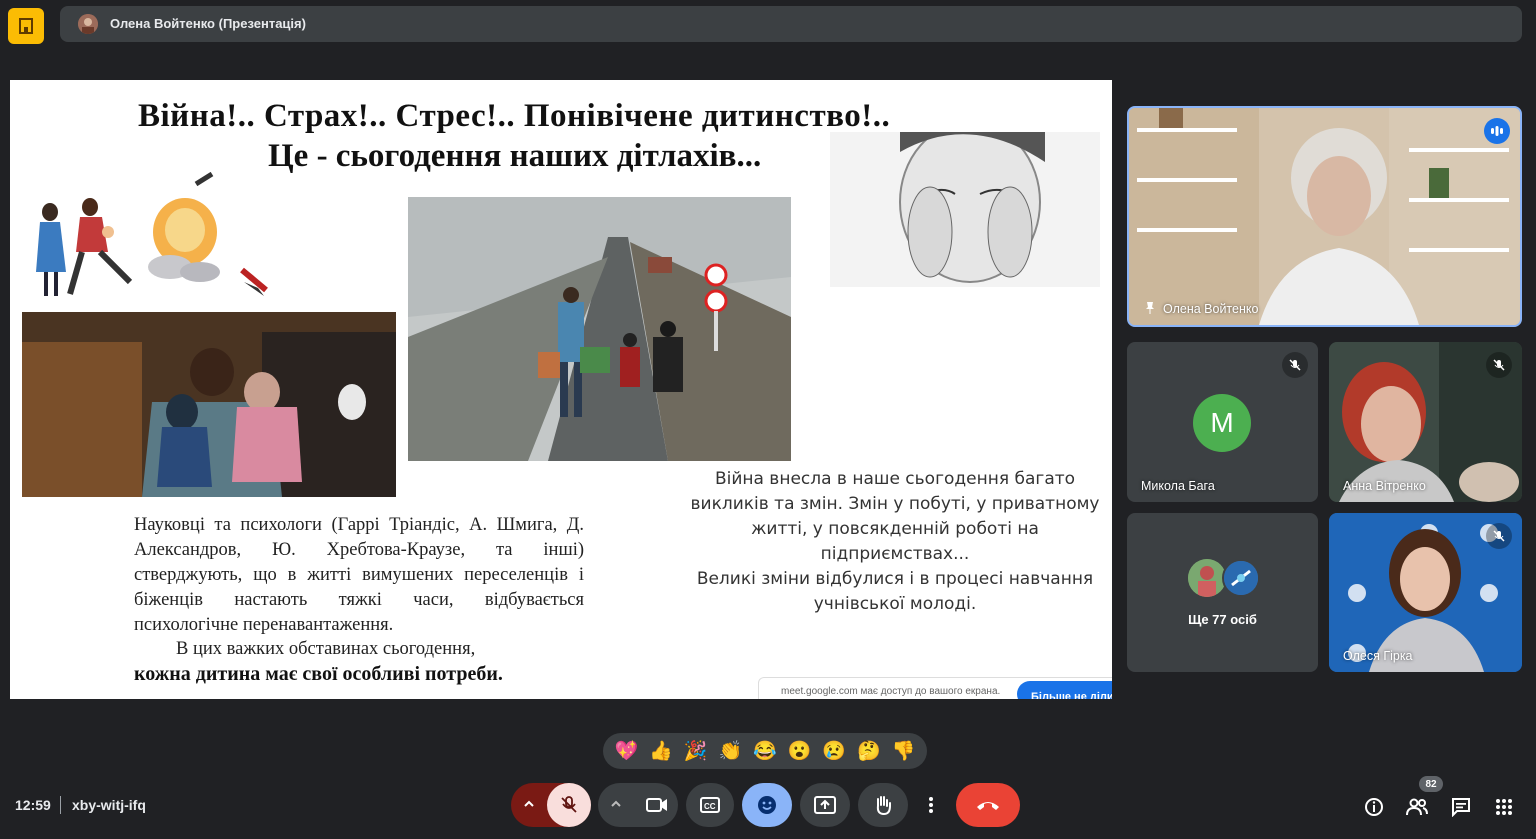  What do you see at coordinates (965, 209) in the screenshot?
I see `crying-child-sketch` at bounding box center [965, 209].